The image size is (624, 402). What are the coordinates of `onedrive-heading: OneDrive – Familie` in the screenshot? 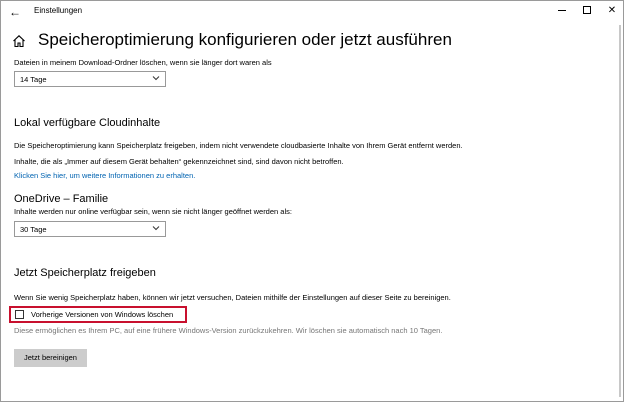 It's located at (61, 199).